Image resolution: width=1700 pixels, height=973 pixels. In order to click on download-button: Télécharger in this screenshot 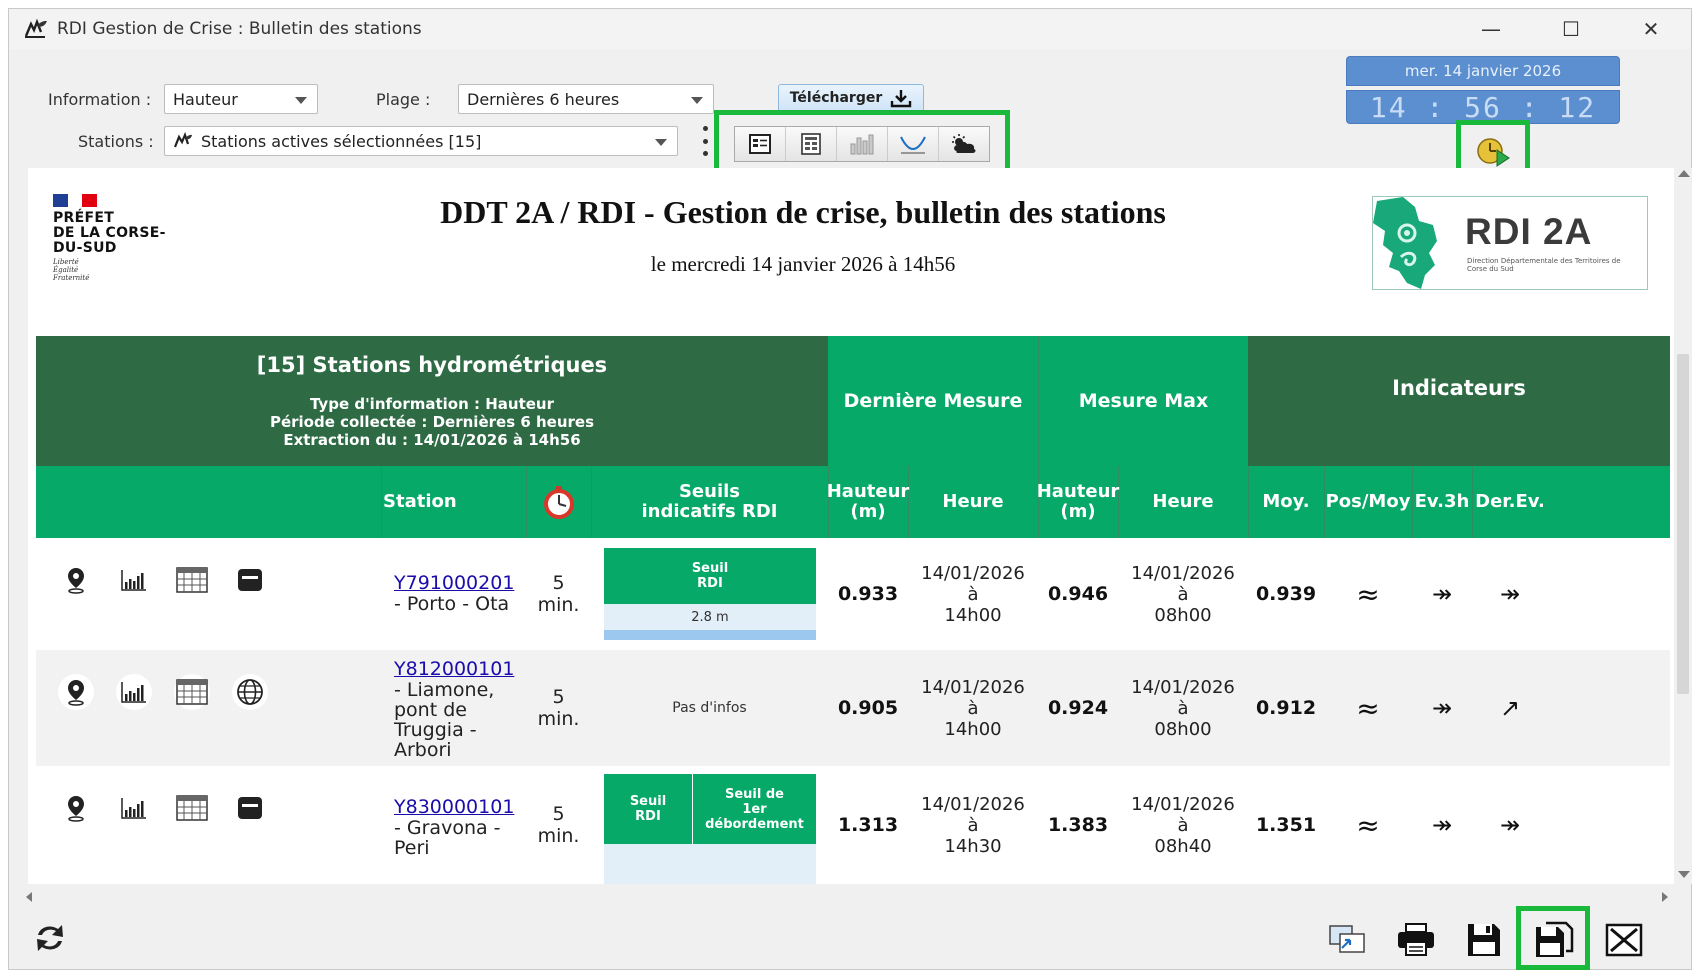, I will do `click(851, 98)`.